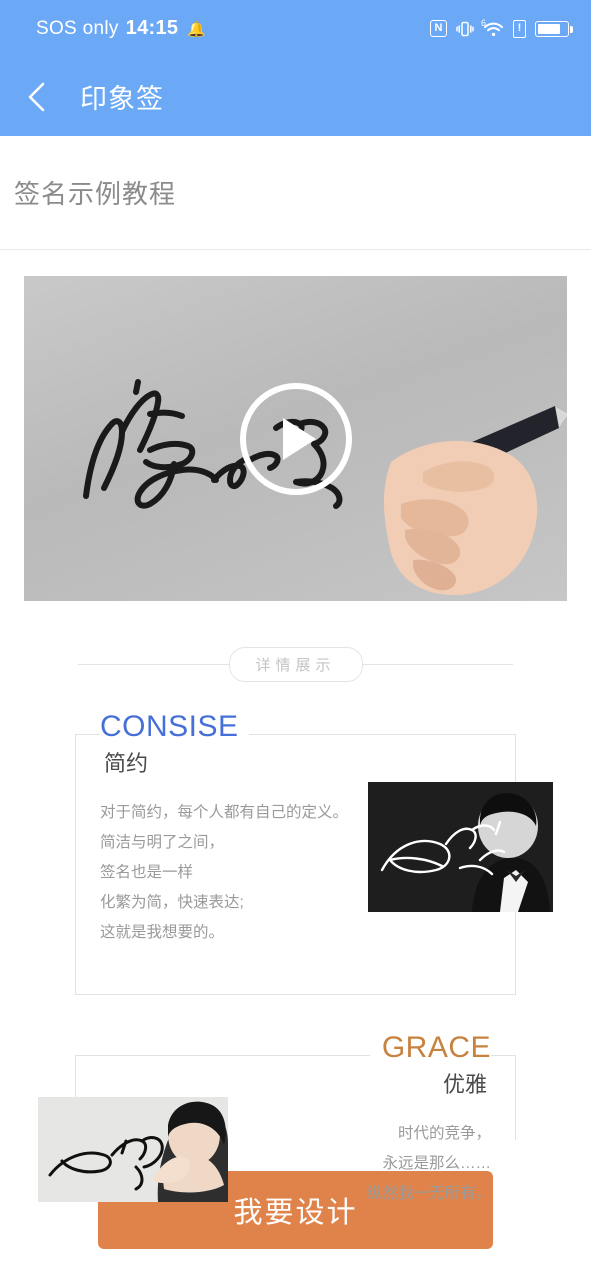 Image resolution: width=591 pixels, height=1280 pixels. Describe the element at coordinates (436, 1047) in the screenshot. I see `card-title-en: GRACE` at that location.